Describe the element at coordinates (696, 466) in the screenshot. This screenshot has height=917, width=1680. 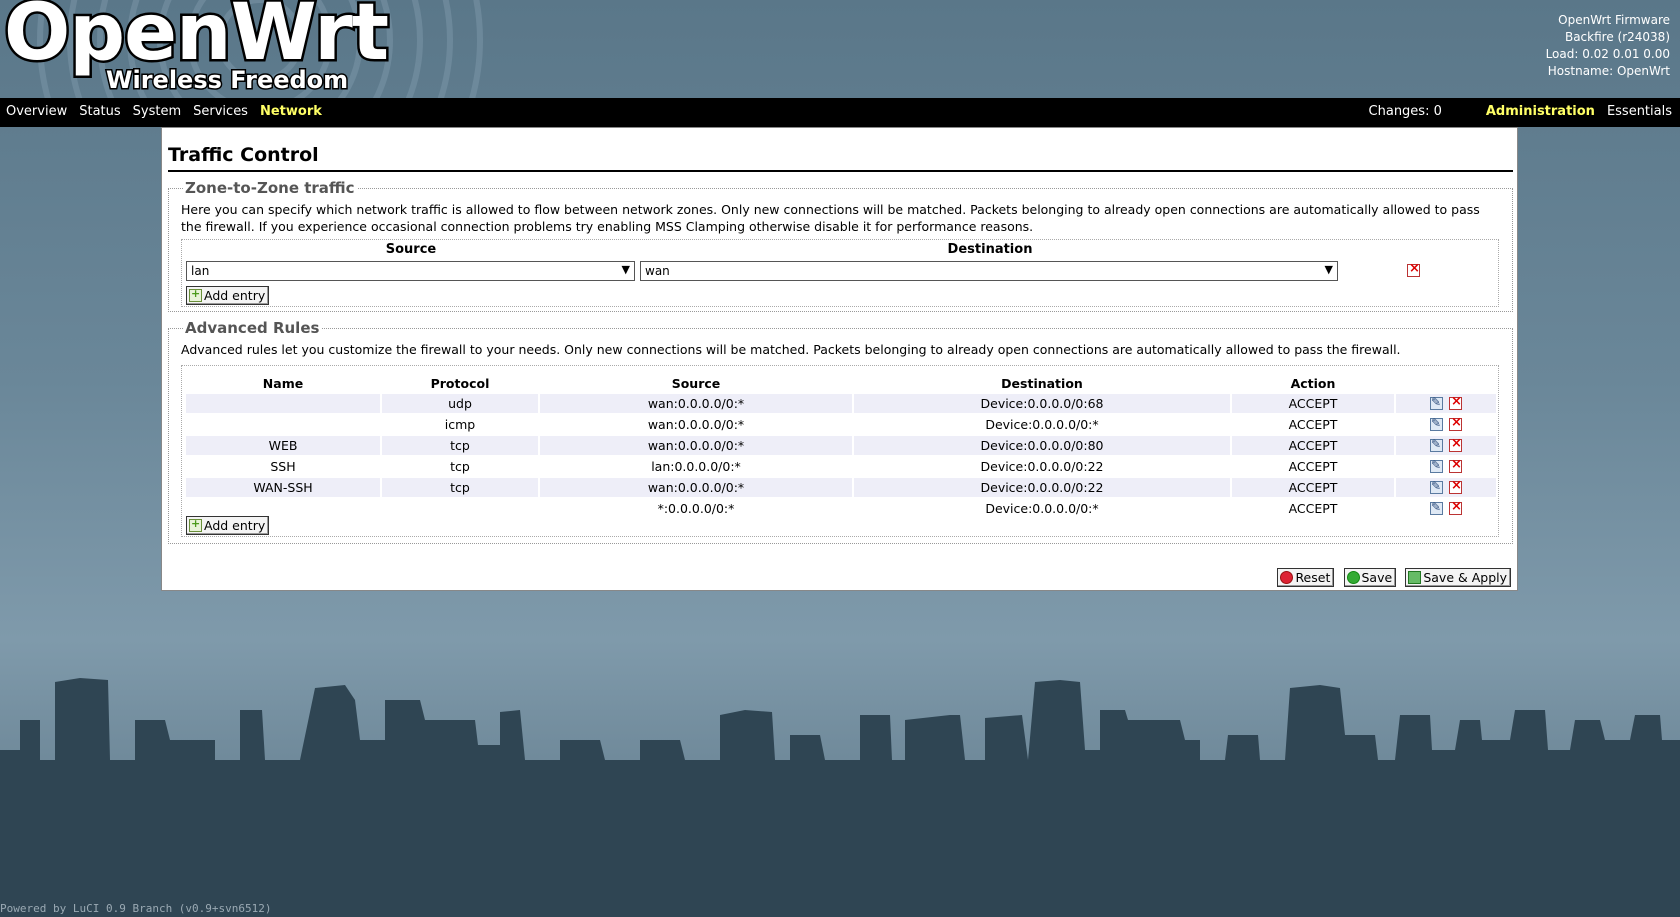
I see `rule-source: lan:0.0.0.0/0:*` at that location.